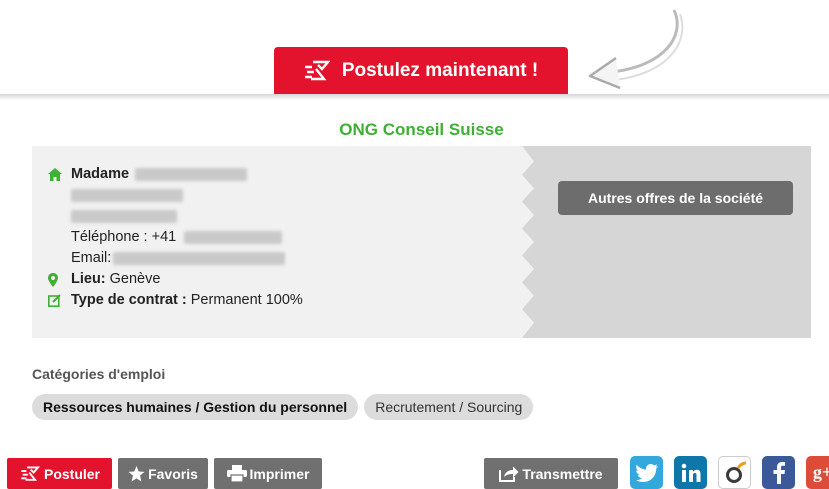 The height and width of the screenshot is (489, 829). I want to click on apply-now-button: Postulez maintenant !, so click(421, 71).